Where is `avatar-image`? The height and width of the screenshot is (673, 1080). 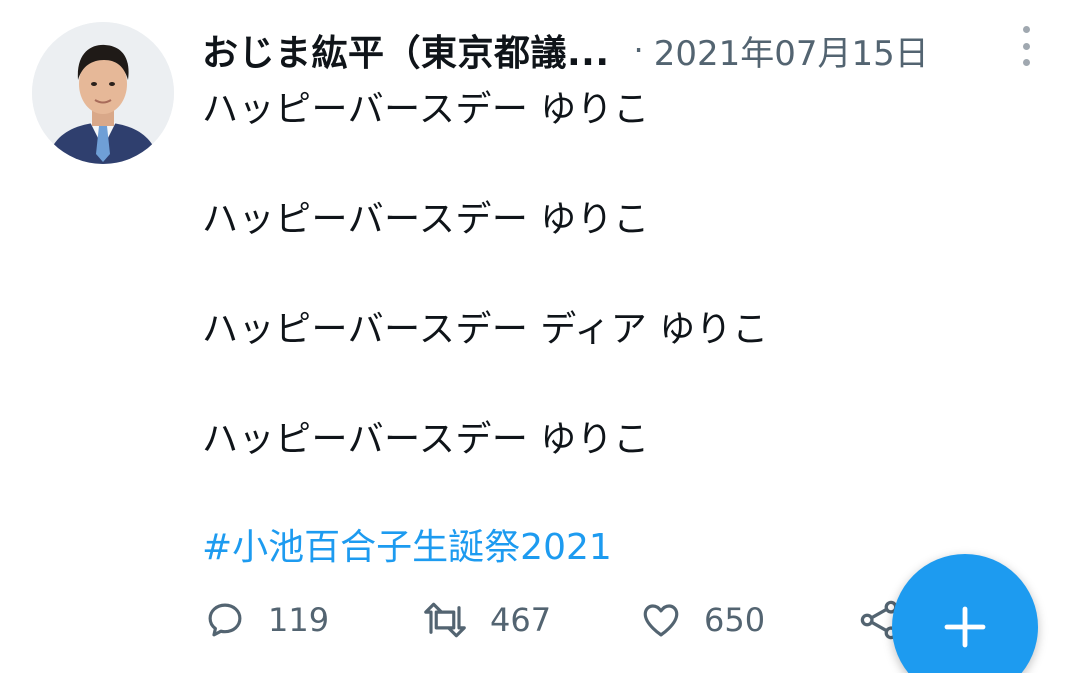
avatar-image is located at coordinates (103, 93).